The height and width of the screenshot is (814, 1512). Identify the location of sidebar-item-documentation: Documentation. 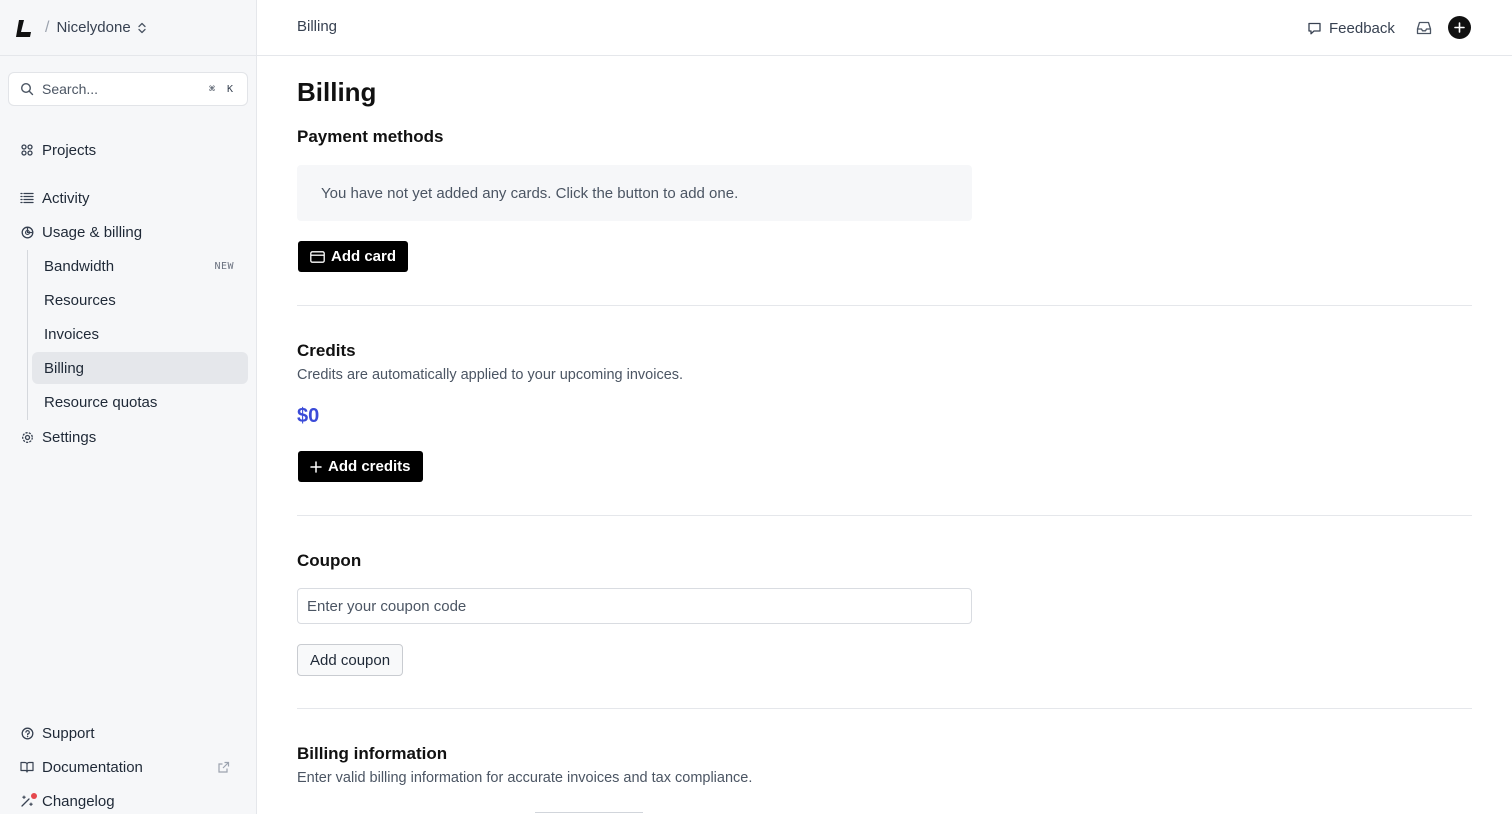
(128, 767).